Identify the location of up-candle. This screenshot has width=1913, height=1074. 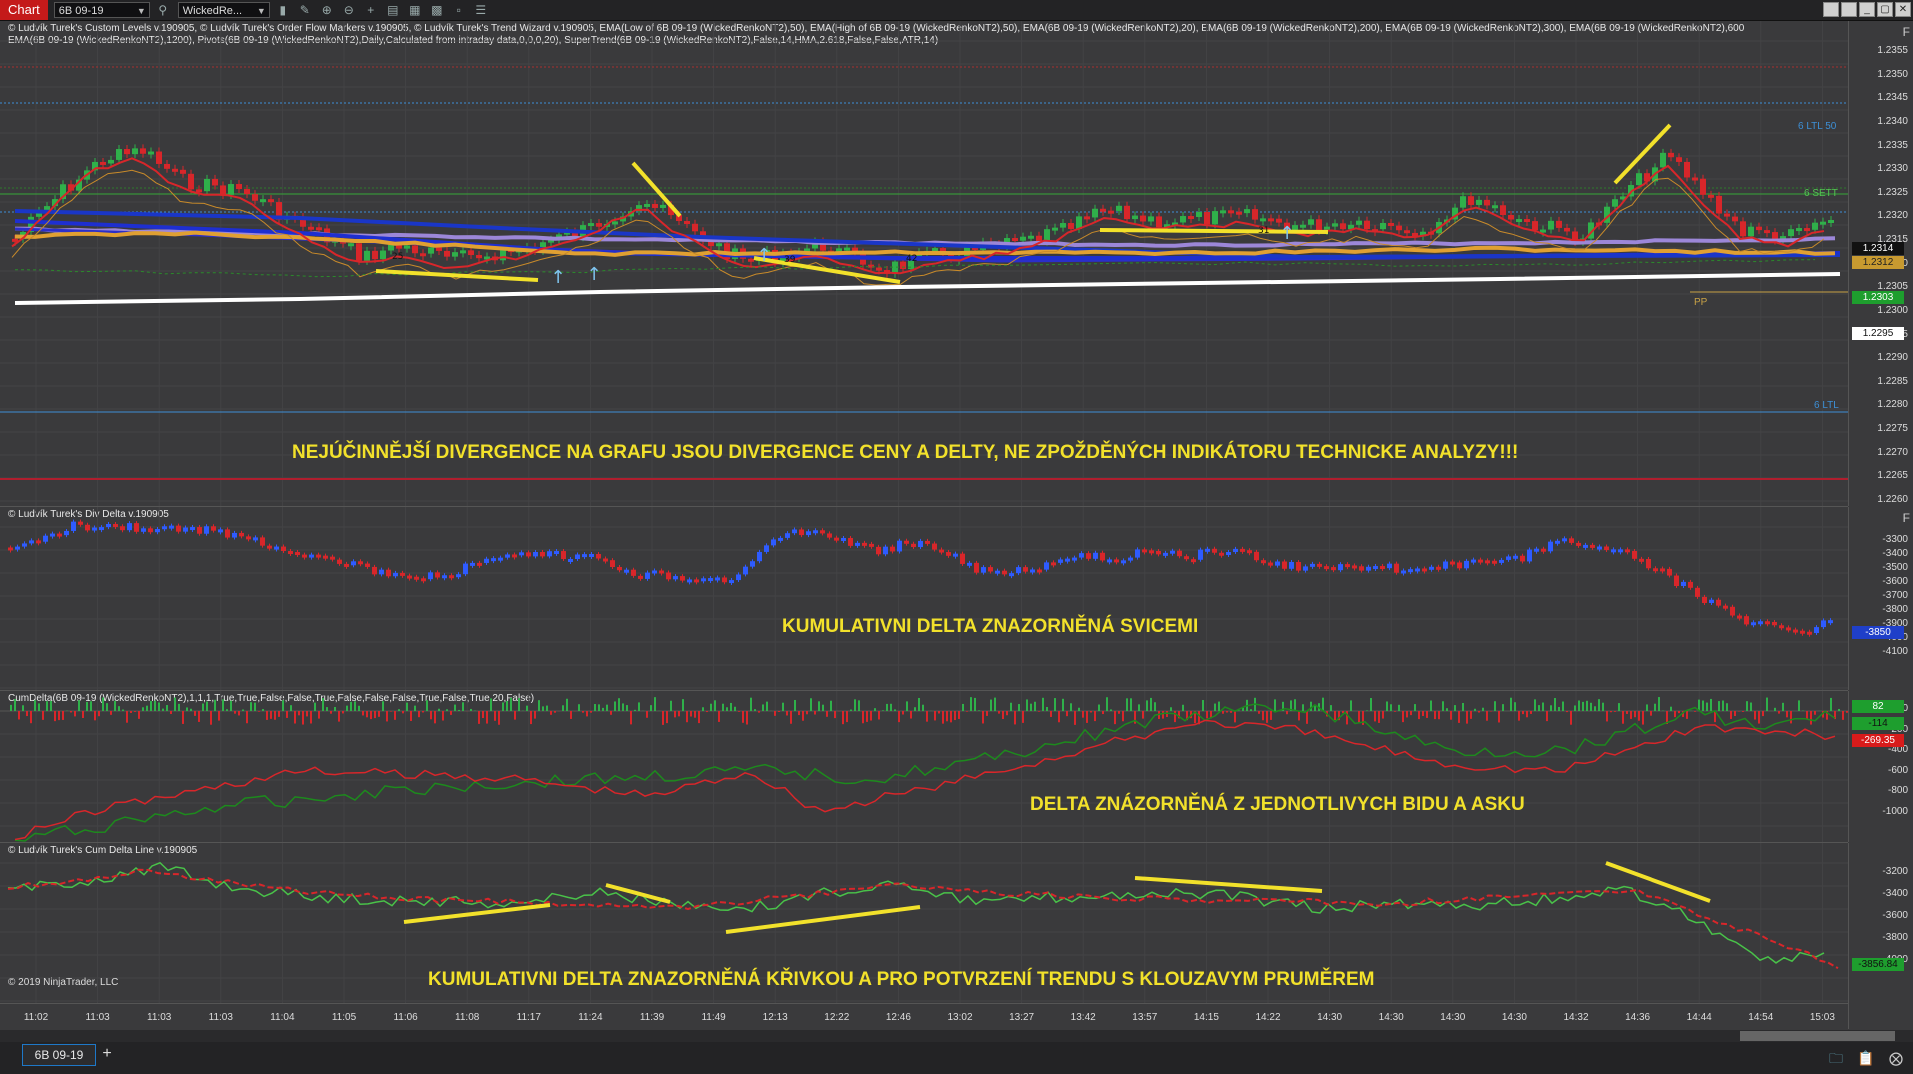
(935, 250).